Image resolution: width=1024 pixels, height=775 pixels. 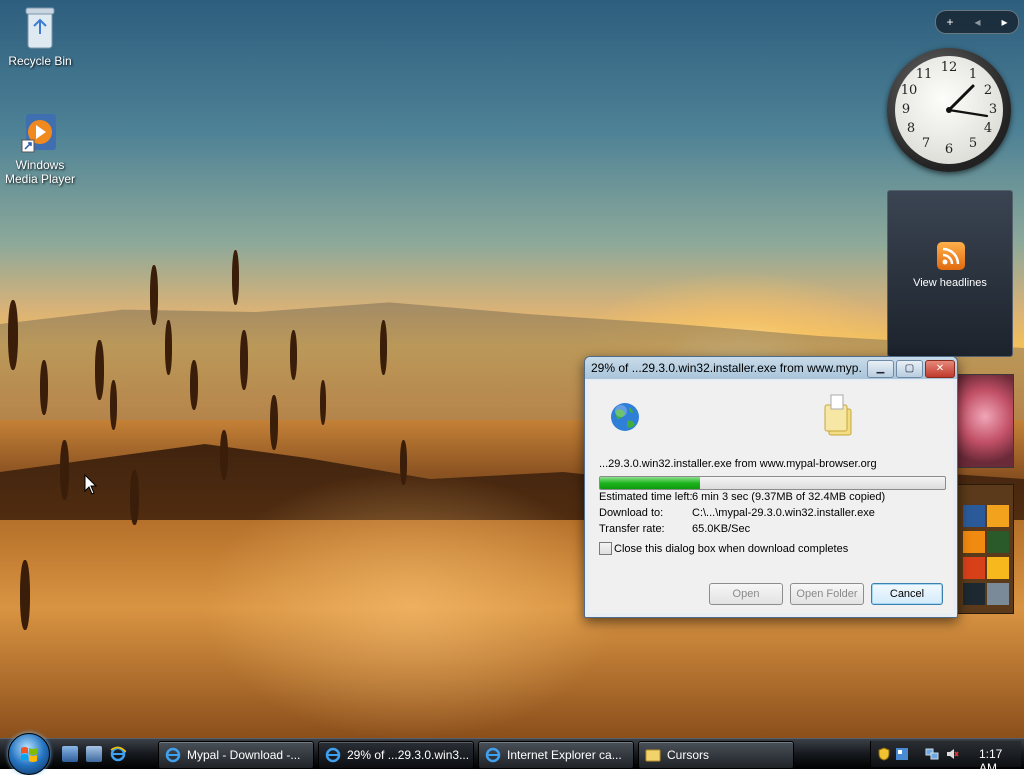 I want to click on clock-hands, so click(x=967, y=101).